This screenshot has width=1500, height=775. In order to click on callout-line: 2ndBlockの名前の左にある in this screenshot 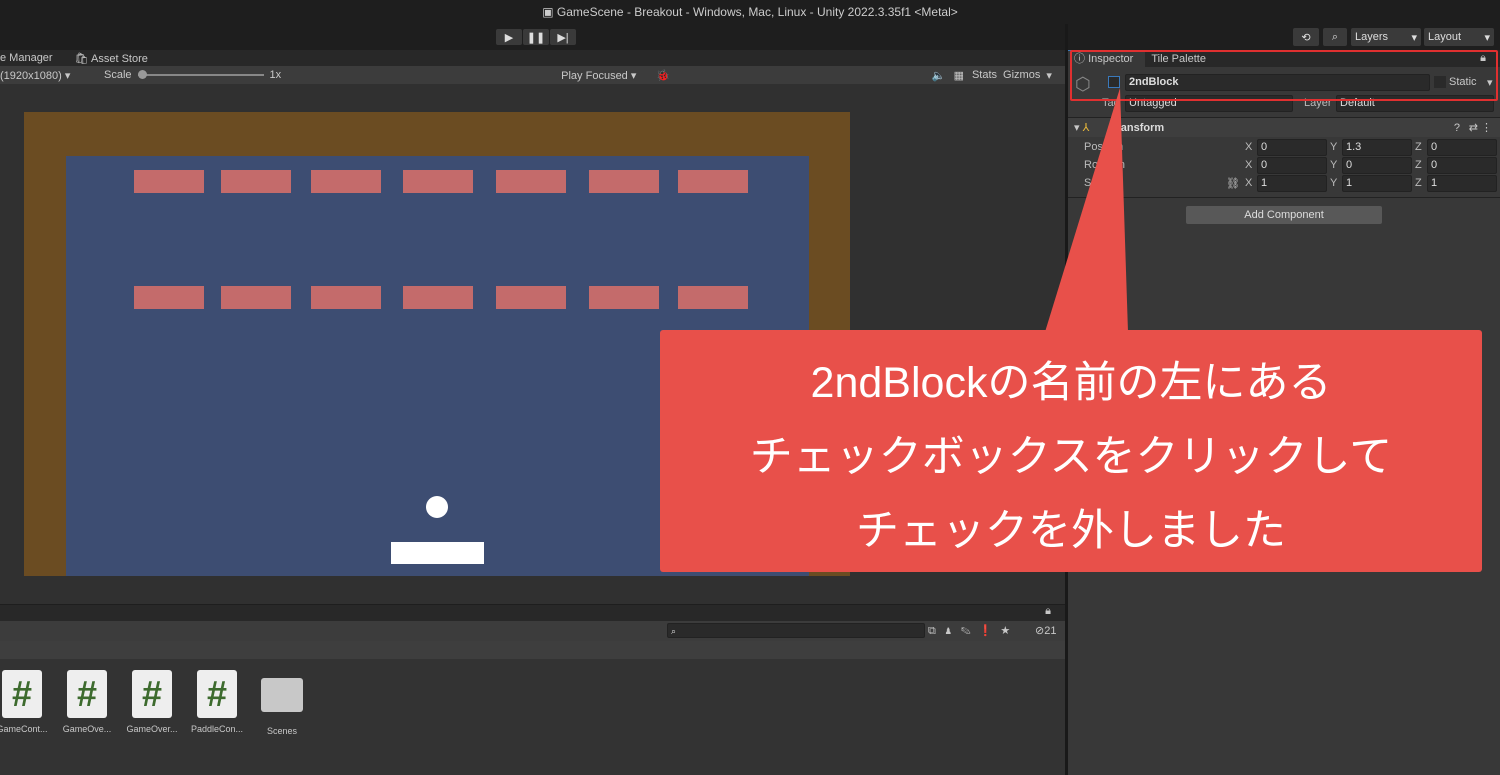, I will do `click(1071, 383)`.